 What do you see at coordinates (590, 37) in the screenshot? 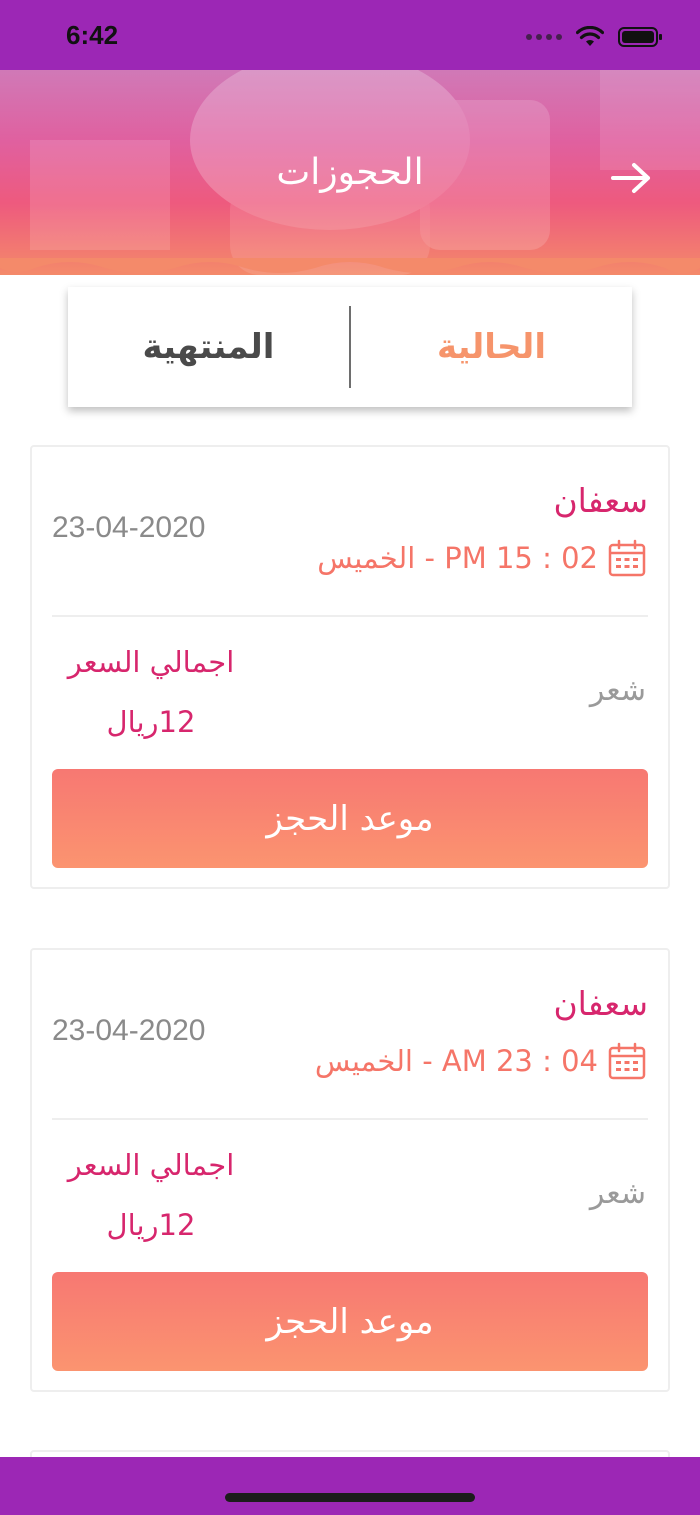
I see `wifi-icon` at bounding box center [590, 37].